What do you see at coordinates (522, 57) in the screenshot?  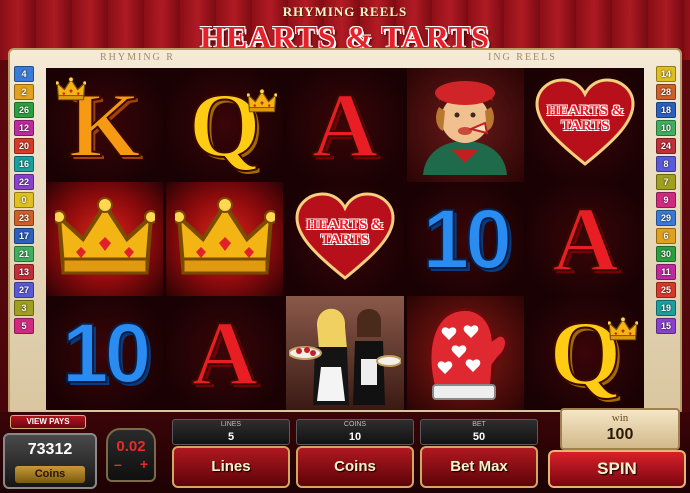 I see `frame-banner-right: ING REELS` at bounding box center [522, 57].